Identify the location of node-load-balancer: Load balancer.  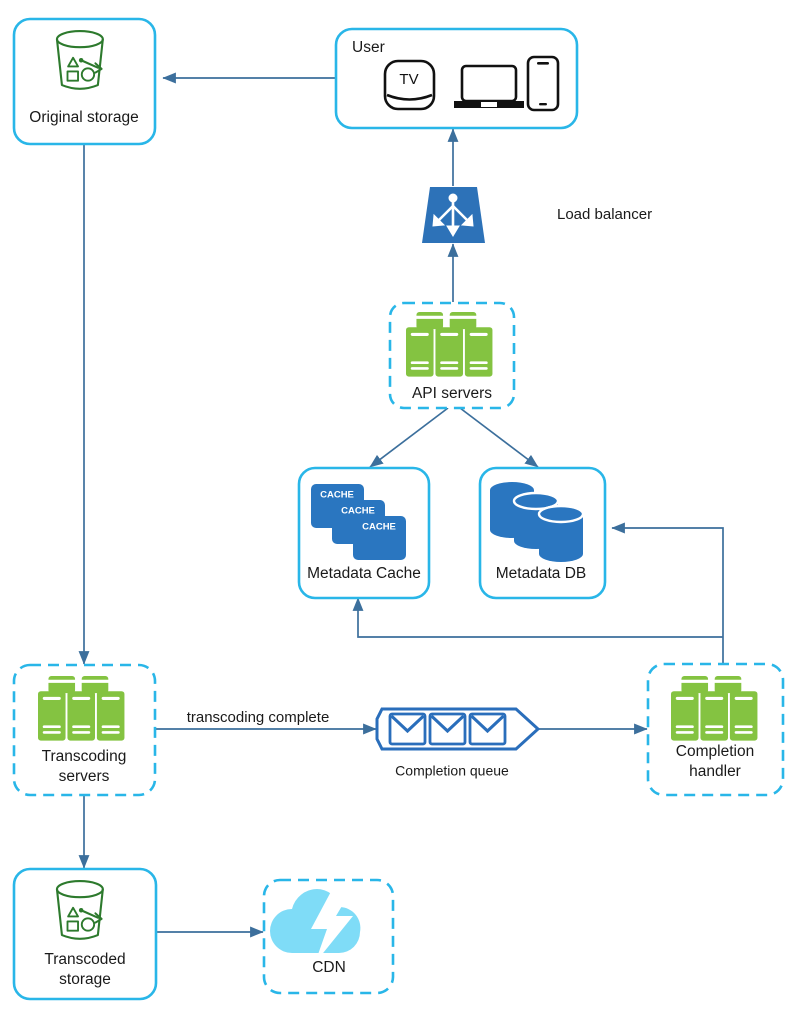
(537, 215).